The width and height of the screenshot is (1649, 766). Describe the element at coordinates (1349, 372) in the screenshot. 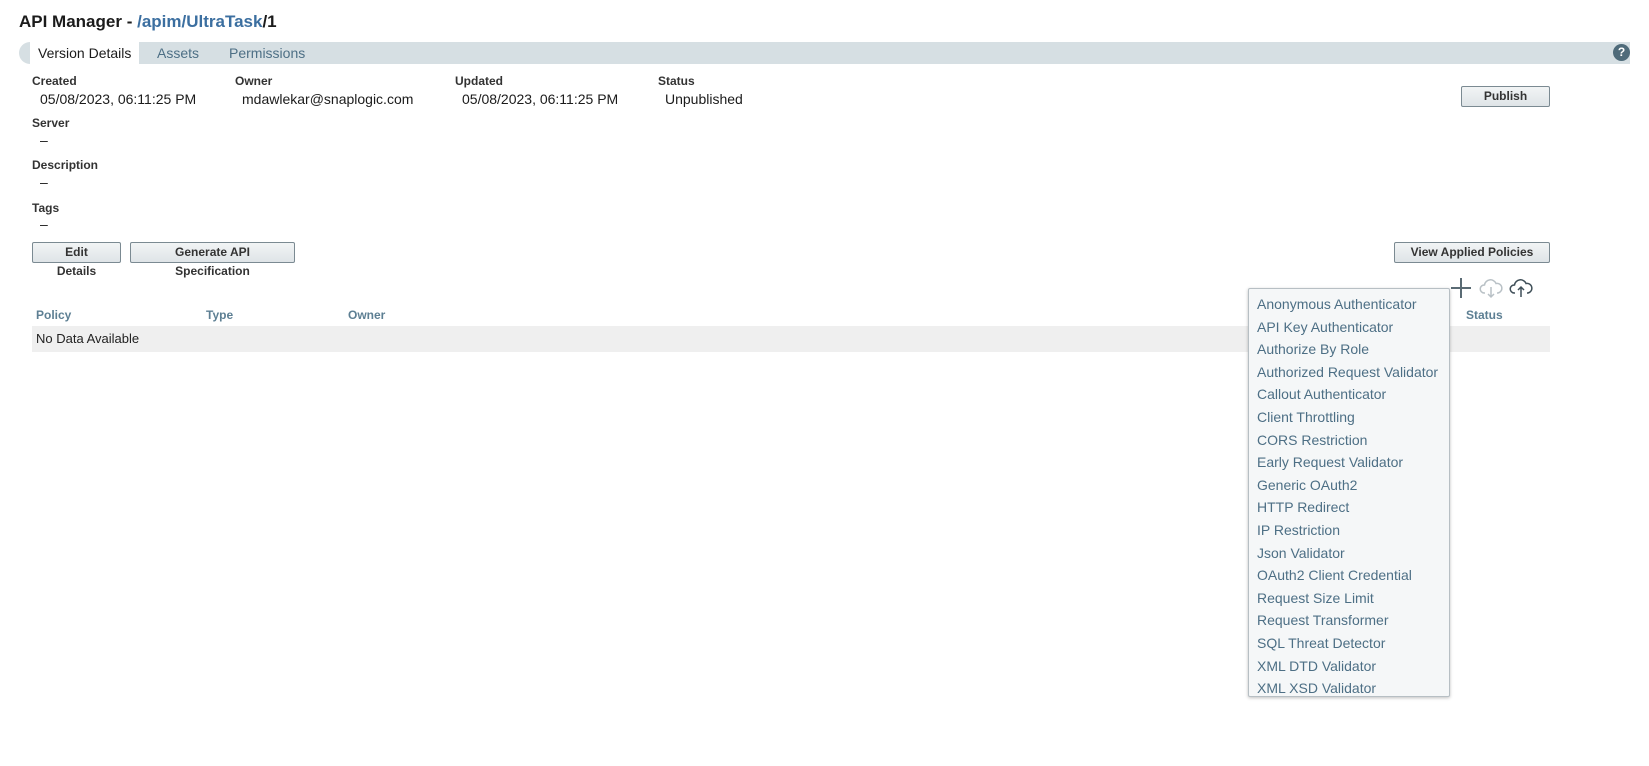

I see `menu-item-authorized-request-validator: Authorized Request Validator` at that location.